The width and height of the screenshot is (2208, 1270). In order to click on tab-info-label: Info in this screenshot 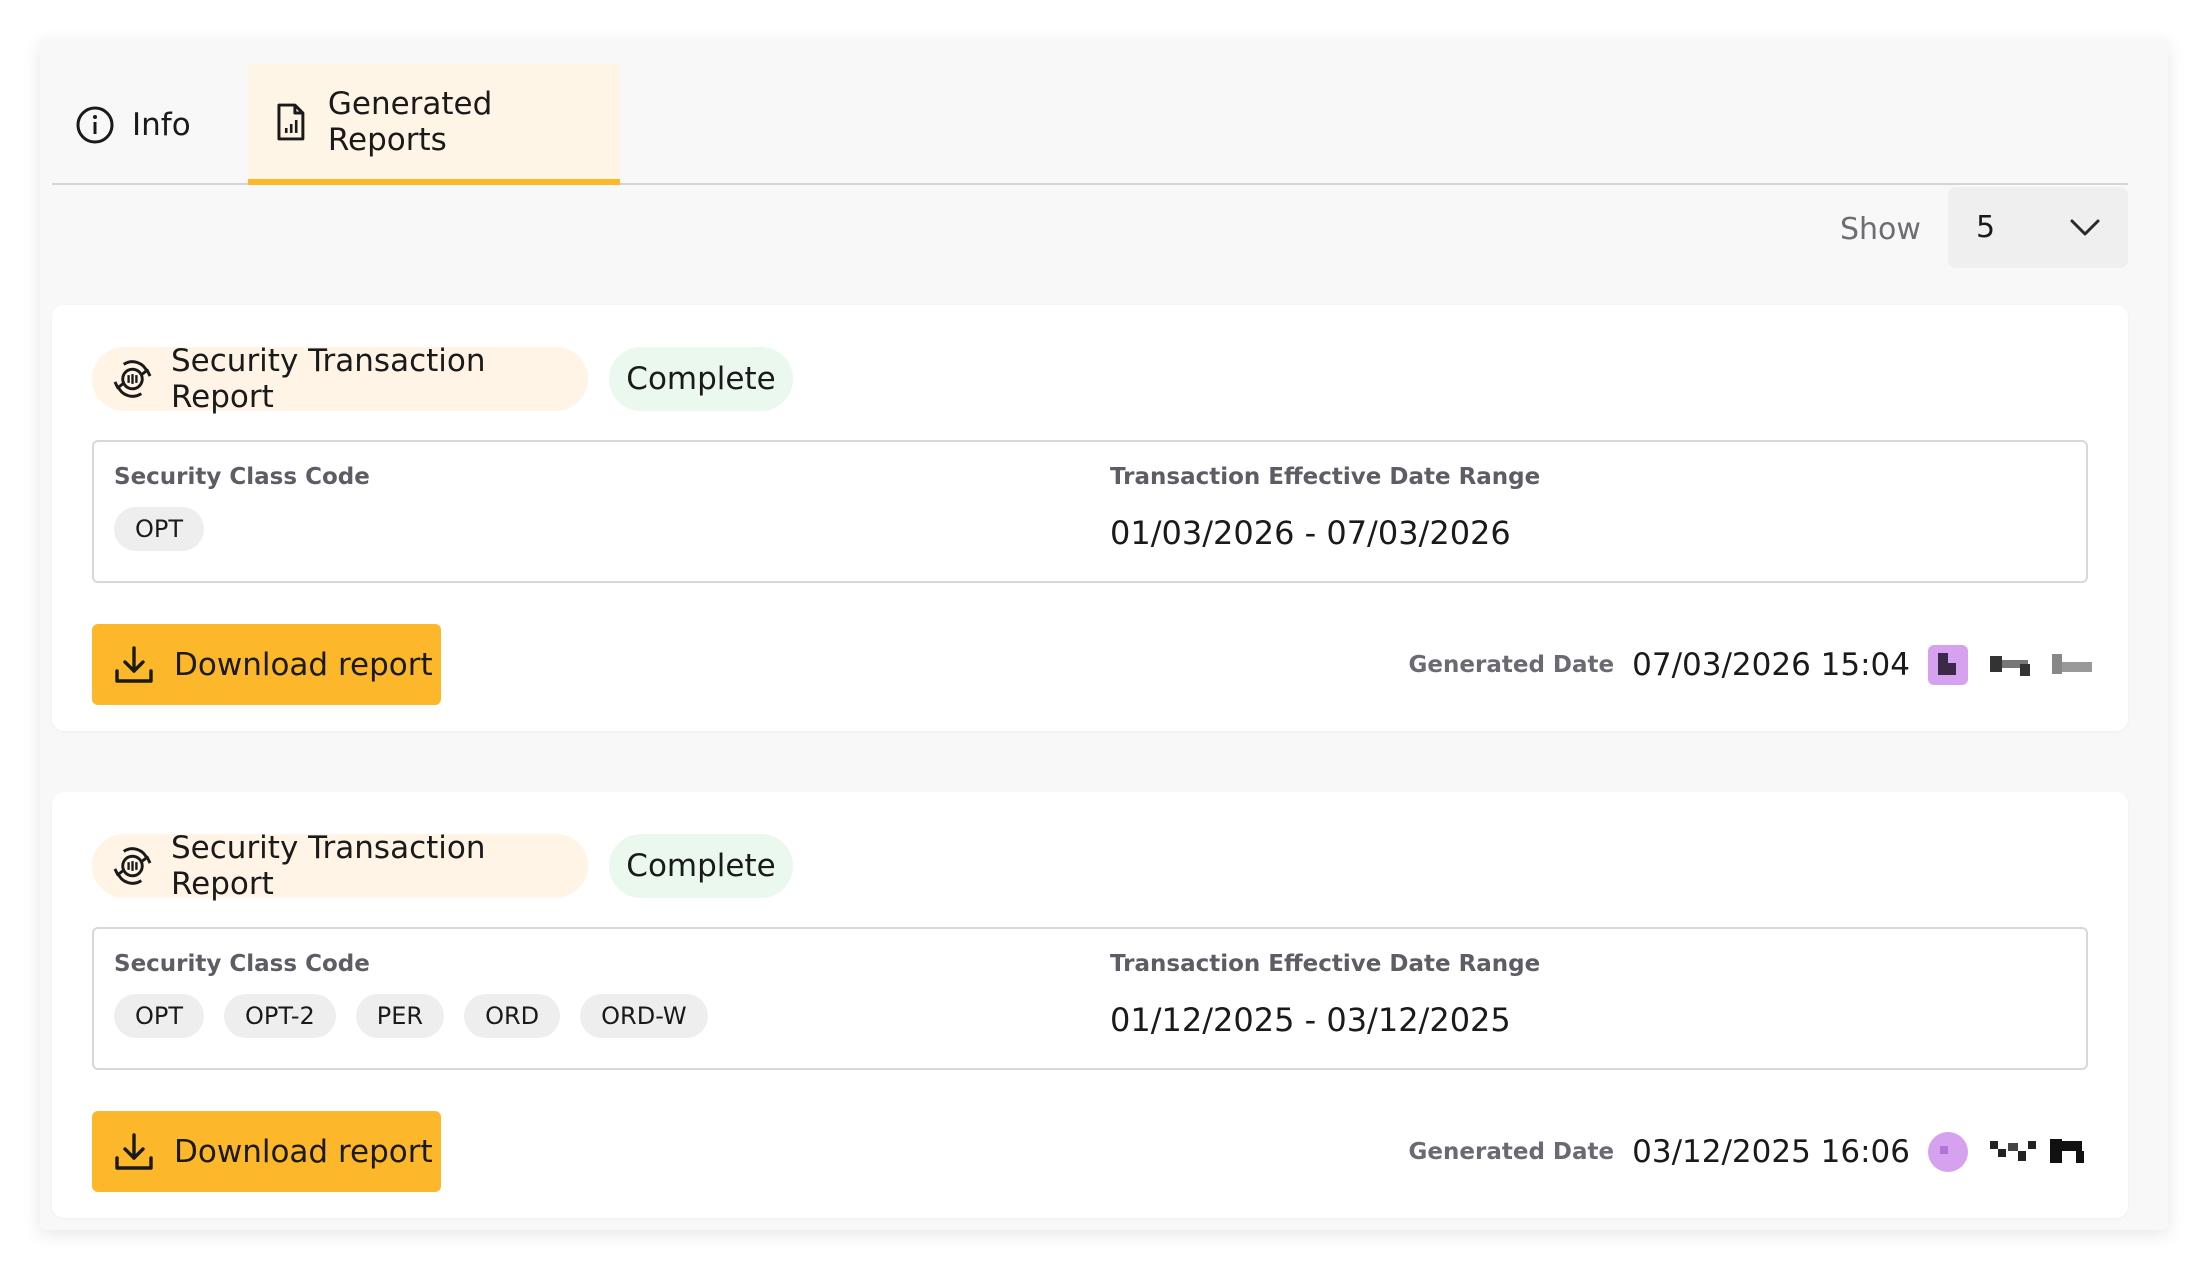, I will do `click(161, 124)`.